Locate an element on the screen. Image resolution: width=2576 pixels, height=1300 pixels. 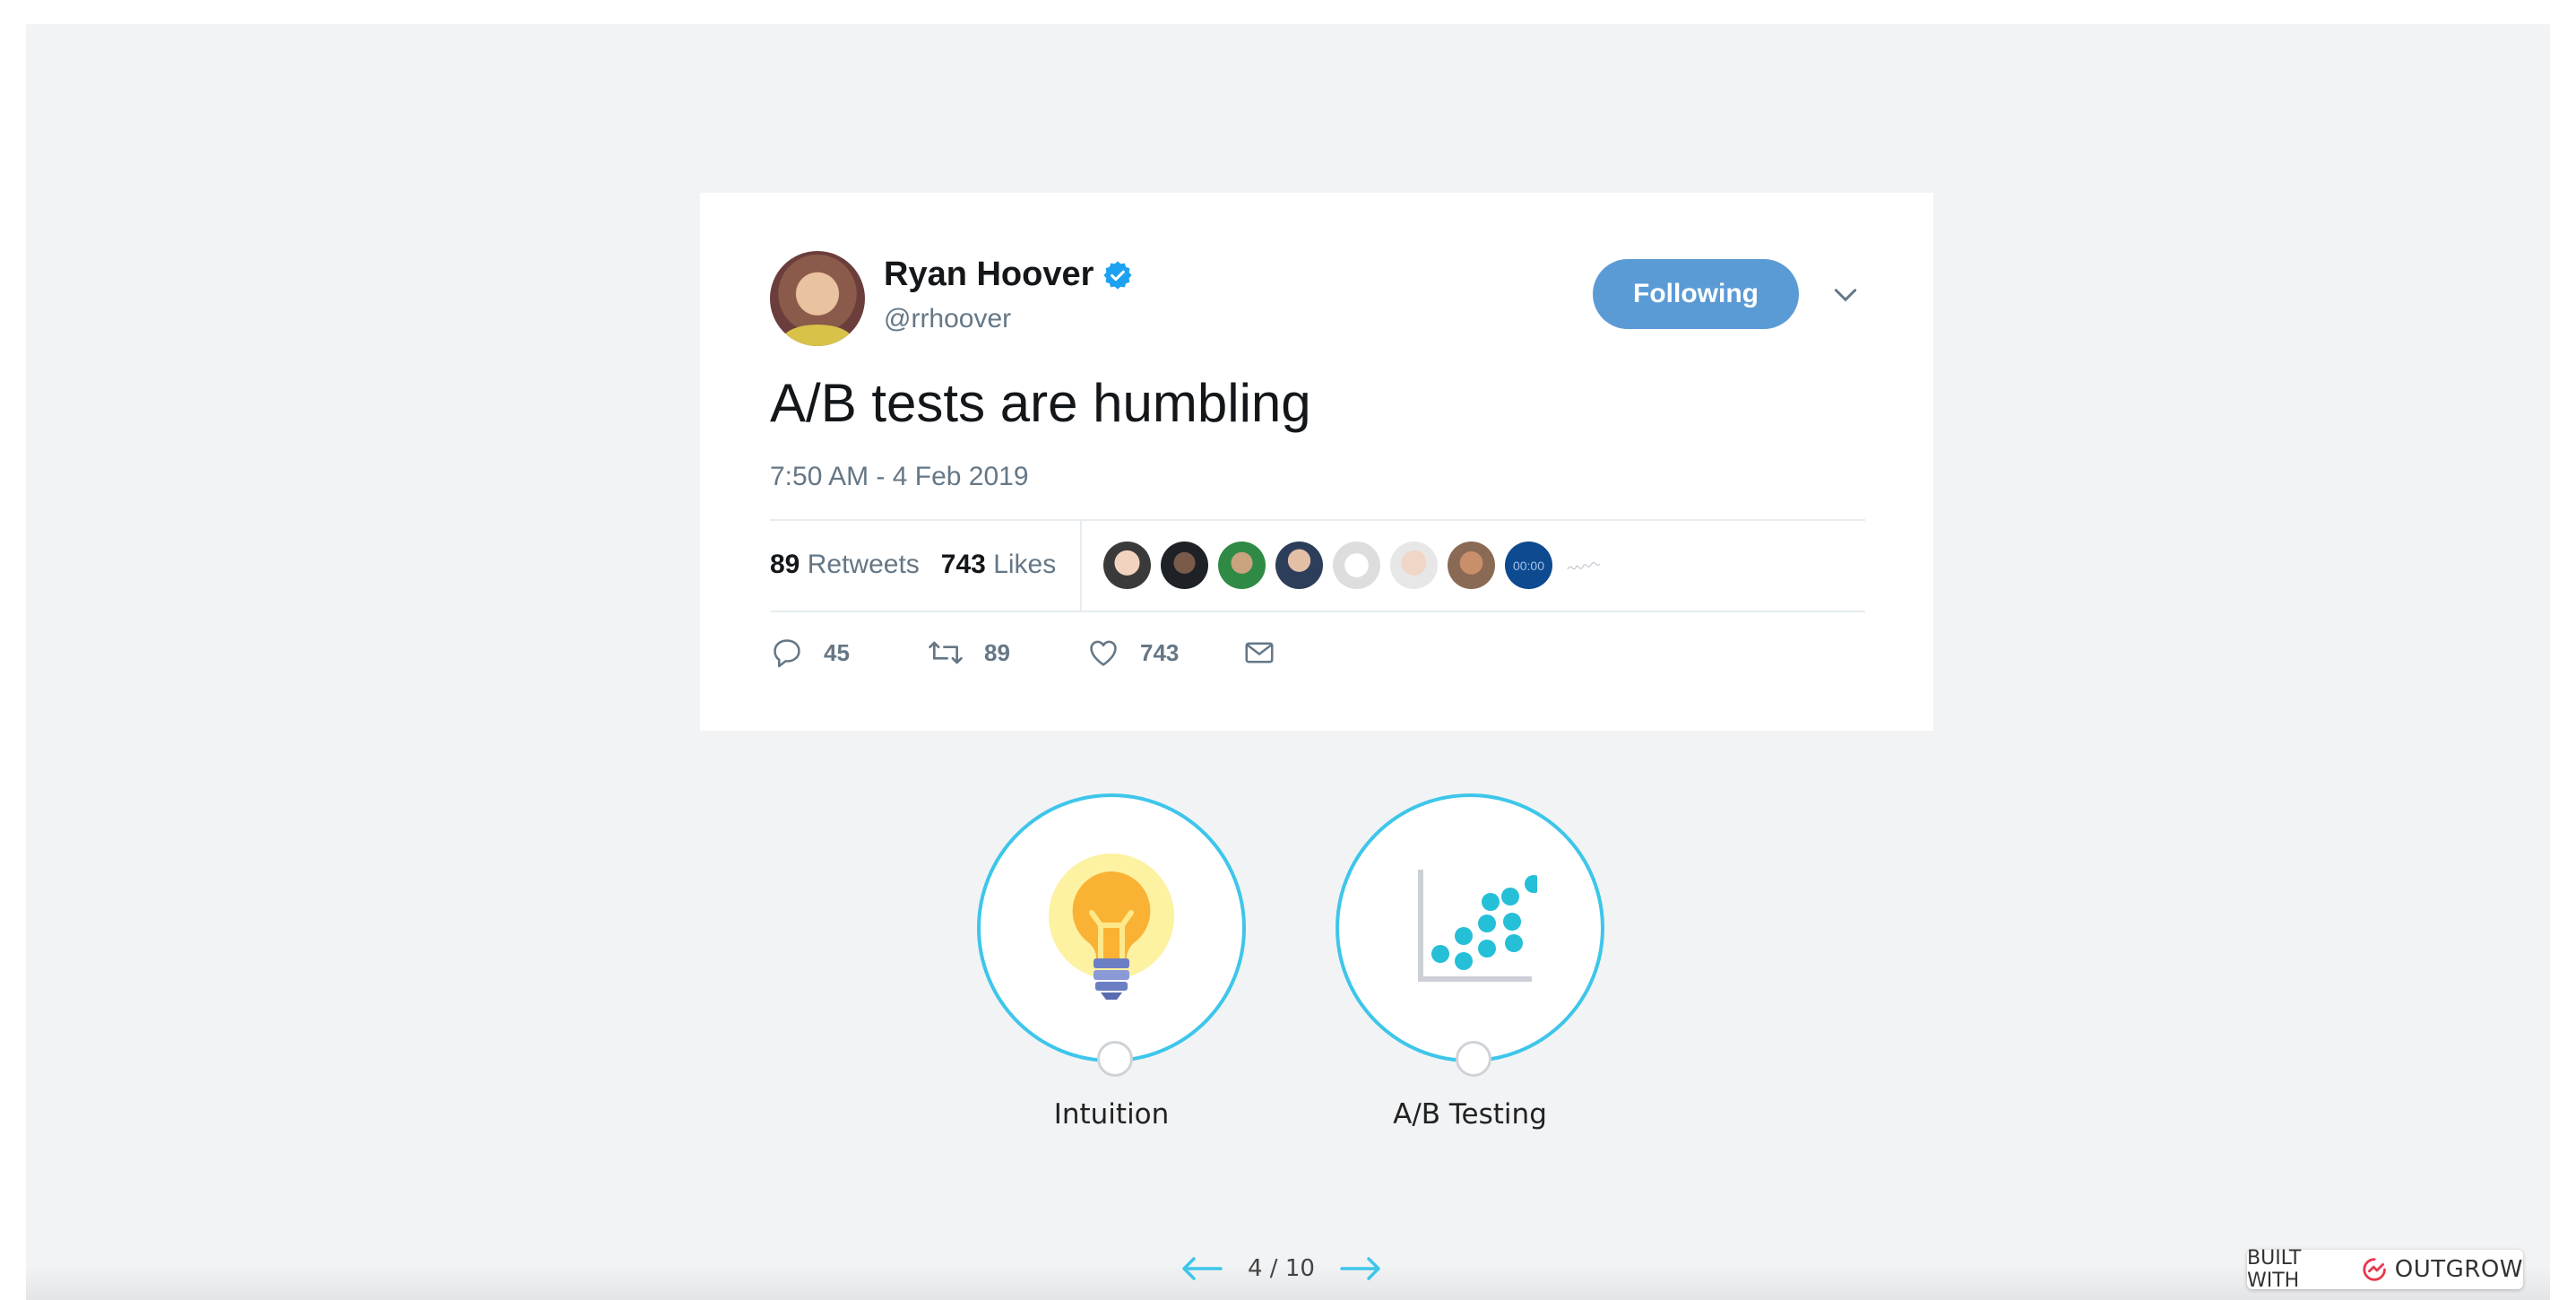
retweets-label: Retweets is located at coordinates (863, 564).